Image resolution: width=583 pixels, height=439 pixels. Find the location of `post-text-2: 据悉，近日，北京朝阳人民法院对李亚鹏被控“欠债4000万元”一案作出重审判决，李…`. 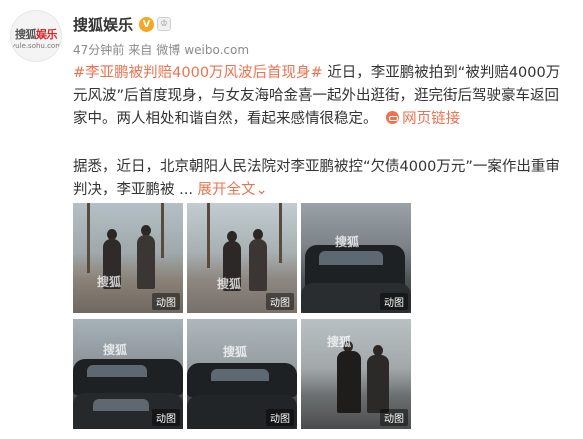

post-text-2: 据悉，近日，北京朝阳人民法院对李亚鹏被控“欠债4000万元”一案作出重审判决，李… is located at coordinates (316, 178).